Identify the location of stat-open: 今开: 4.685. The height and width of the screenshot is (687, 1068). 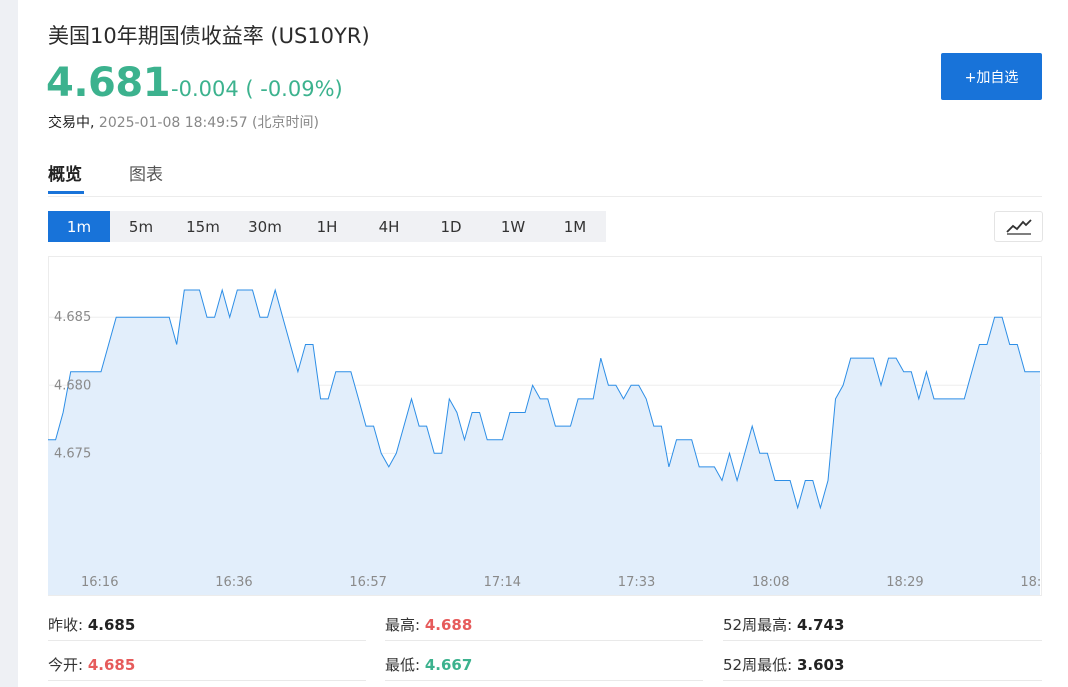
(91, 664).